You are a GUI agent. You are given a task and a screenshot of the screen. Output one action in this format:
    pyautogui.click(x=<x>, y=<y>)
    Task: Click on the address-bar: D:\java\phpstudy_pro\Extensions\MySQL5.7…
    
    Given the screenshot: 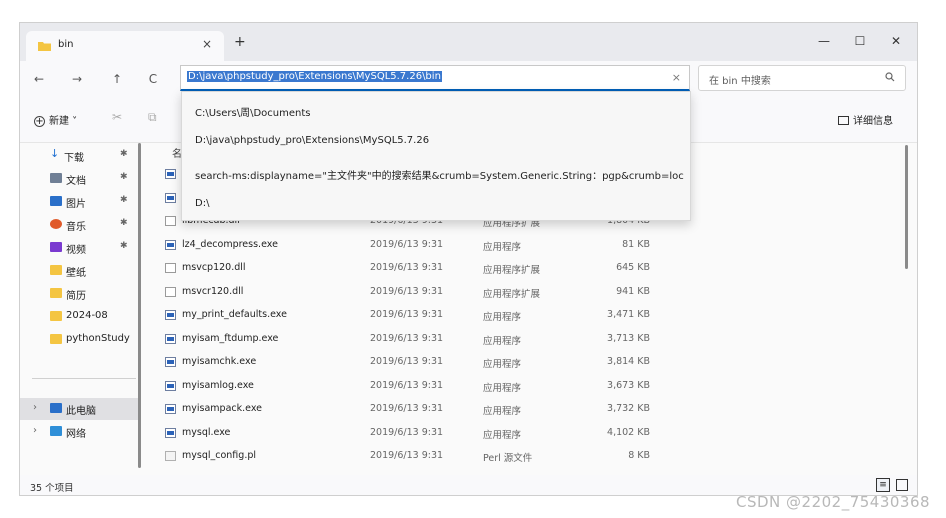 What is the action you would take?
    pyautogui.click(x=435, y=78)
    